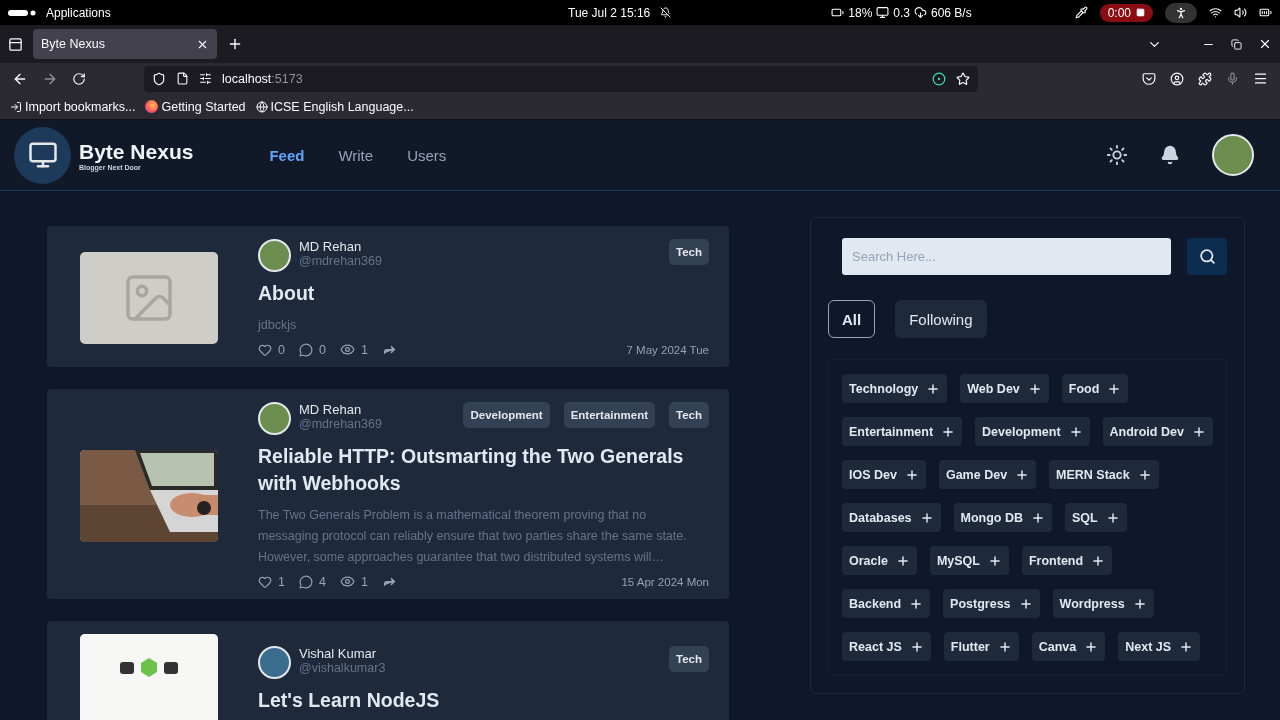  I want to click on close-icon, so click(1265, 44).